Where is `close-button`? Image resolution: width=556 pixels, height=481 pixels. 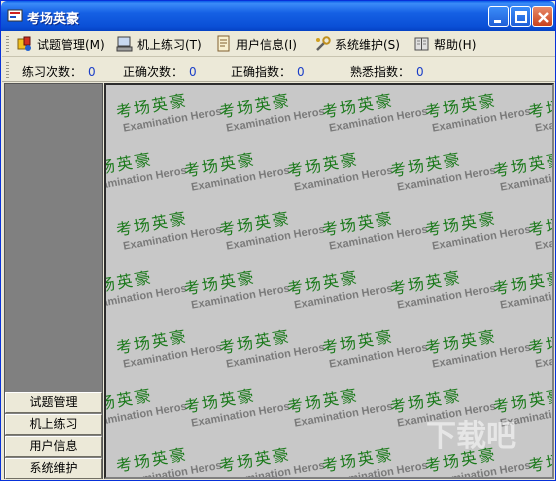
close-button is located at coordinates (542, 16).